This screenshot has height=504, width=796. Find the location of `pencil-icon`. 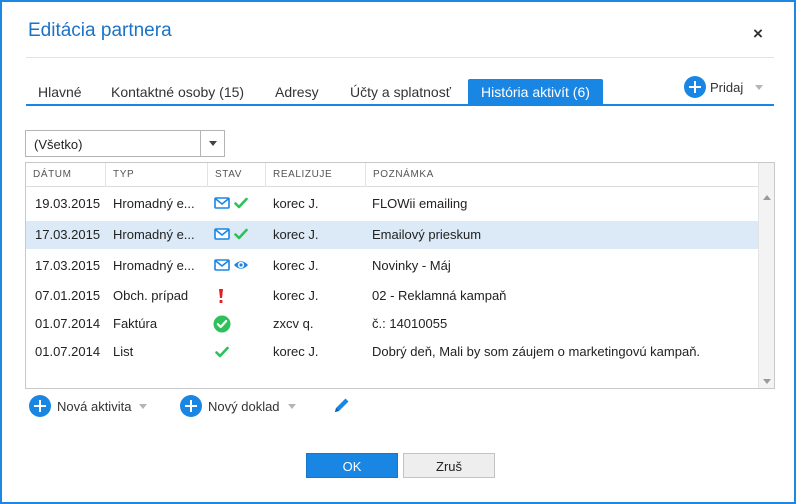

pencil-icon is located at coordinates (342, 405).